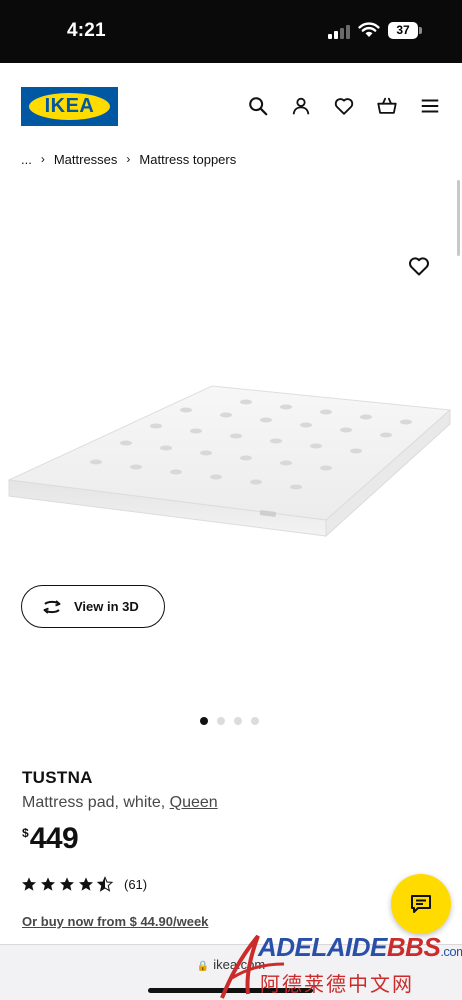 Image resolution: width=462 pixels, height=1000 pixels. Describe the element at coordinates (419, 266) in the screenshot. I see `add-to-favourites-heart-icon` at that location.